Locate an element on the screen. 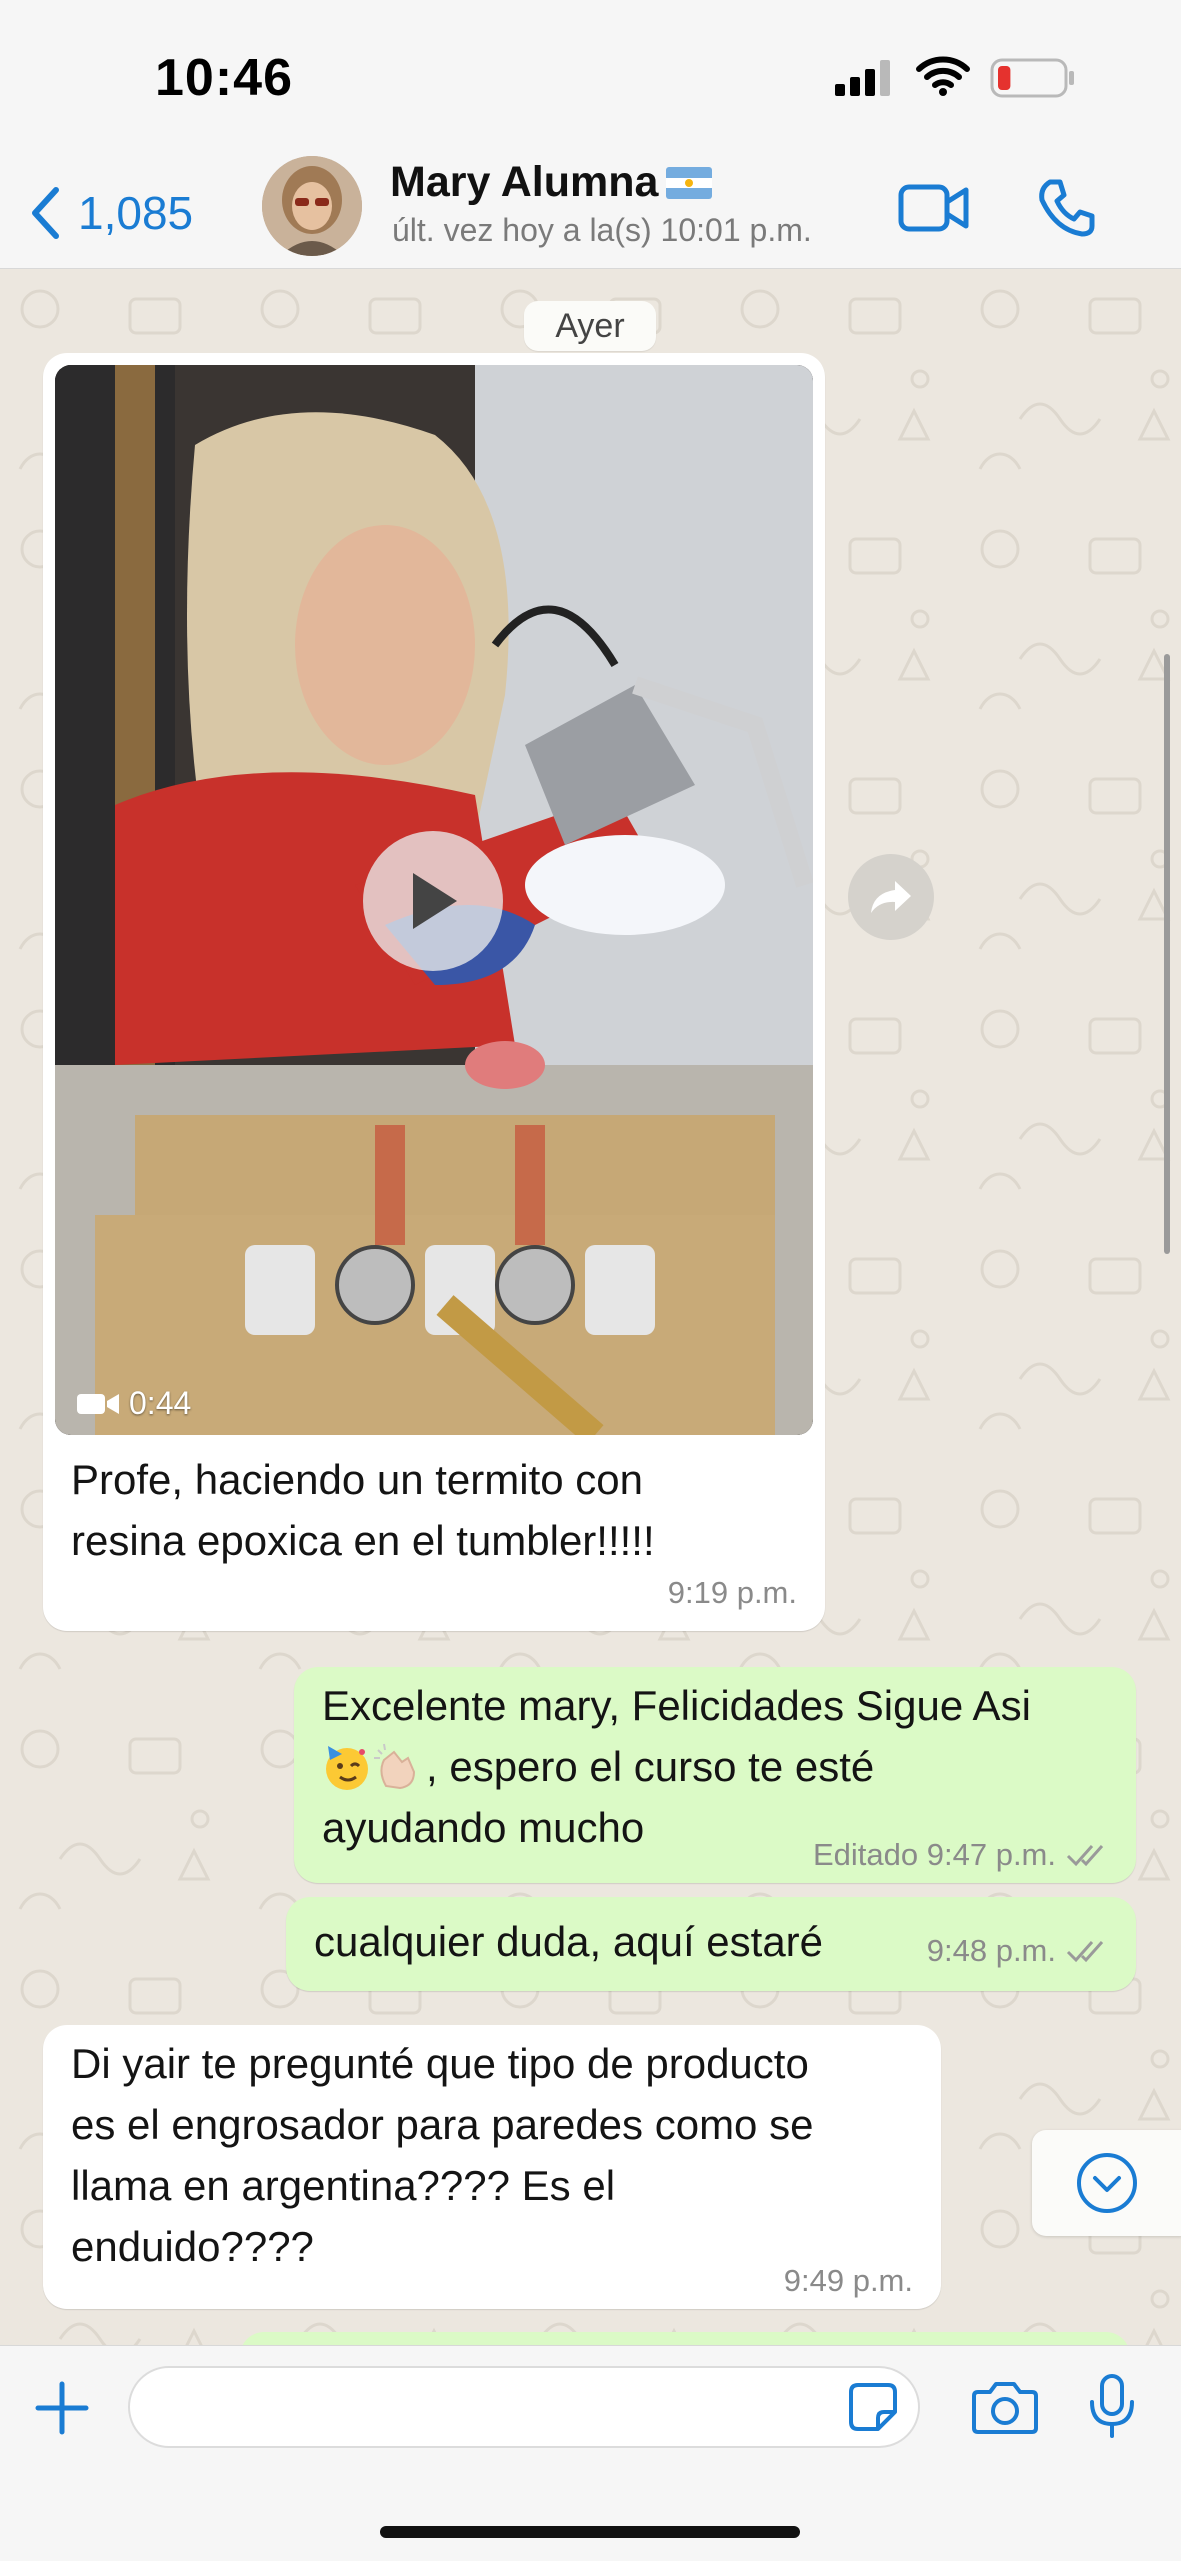 Image resolution: width=1181 pixels, height=2561 pixels. camera-icon is located at coordinates (1005, 2408).